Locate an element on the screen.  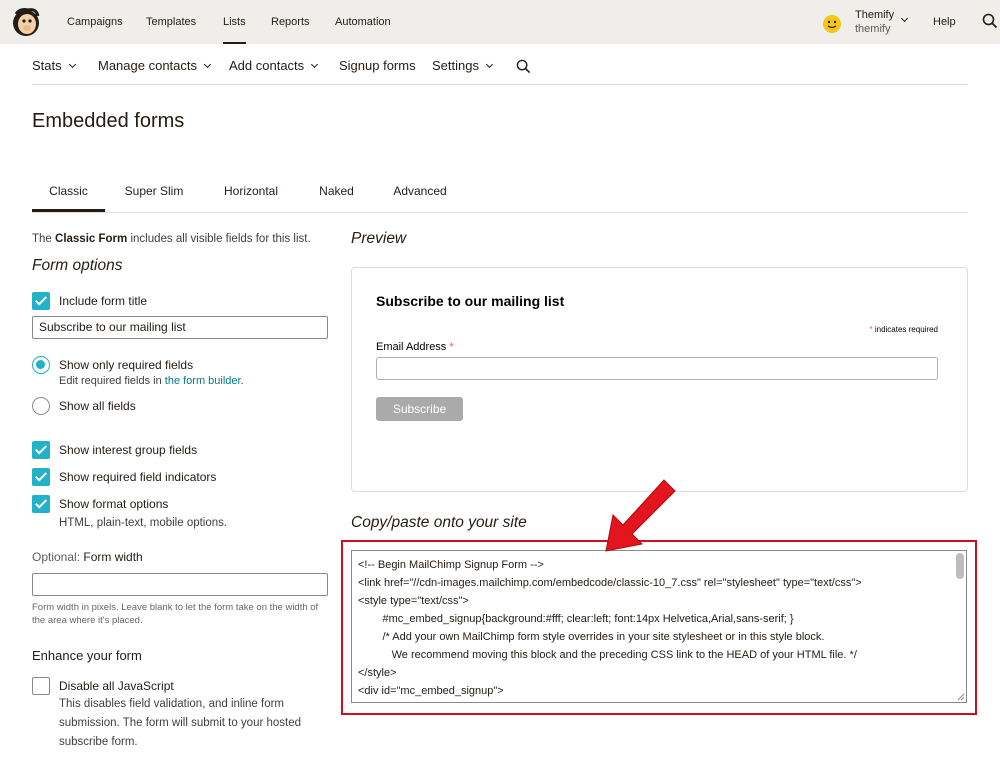
required-star: * is located at coordinates (451, 347).